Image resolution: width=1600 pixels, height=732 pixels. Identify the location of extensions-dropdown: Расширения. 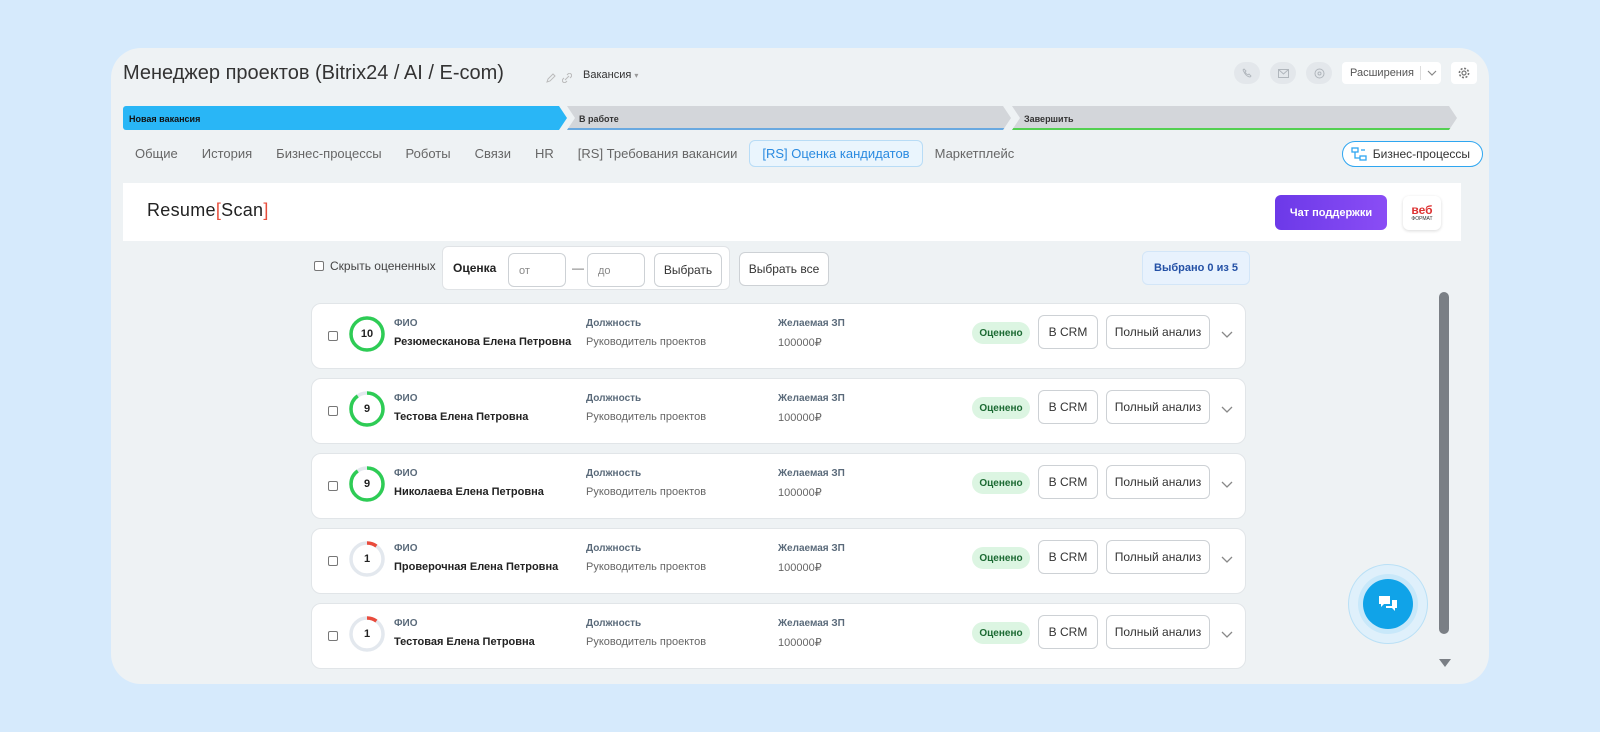
(1391, 73).